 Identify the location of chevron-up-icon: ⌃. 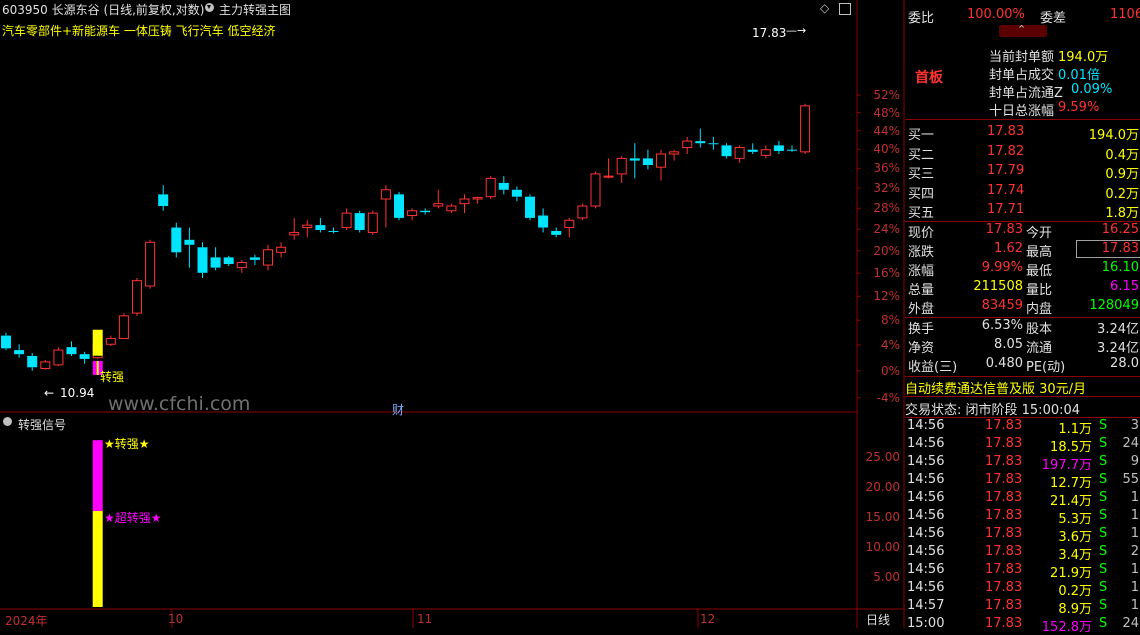
(1022, 29).